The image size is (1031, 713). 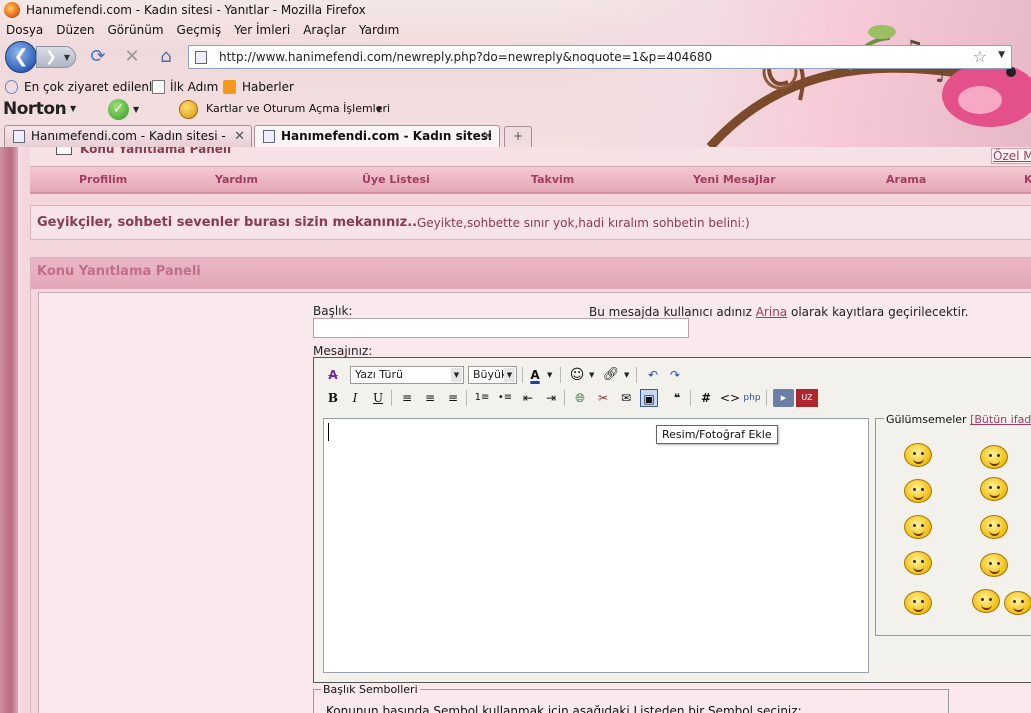 I want to click on back-button: ❮, so click(x=21, y=57).